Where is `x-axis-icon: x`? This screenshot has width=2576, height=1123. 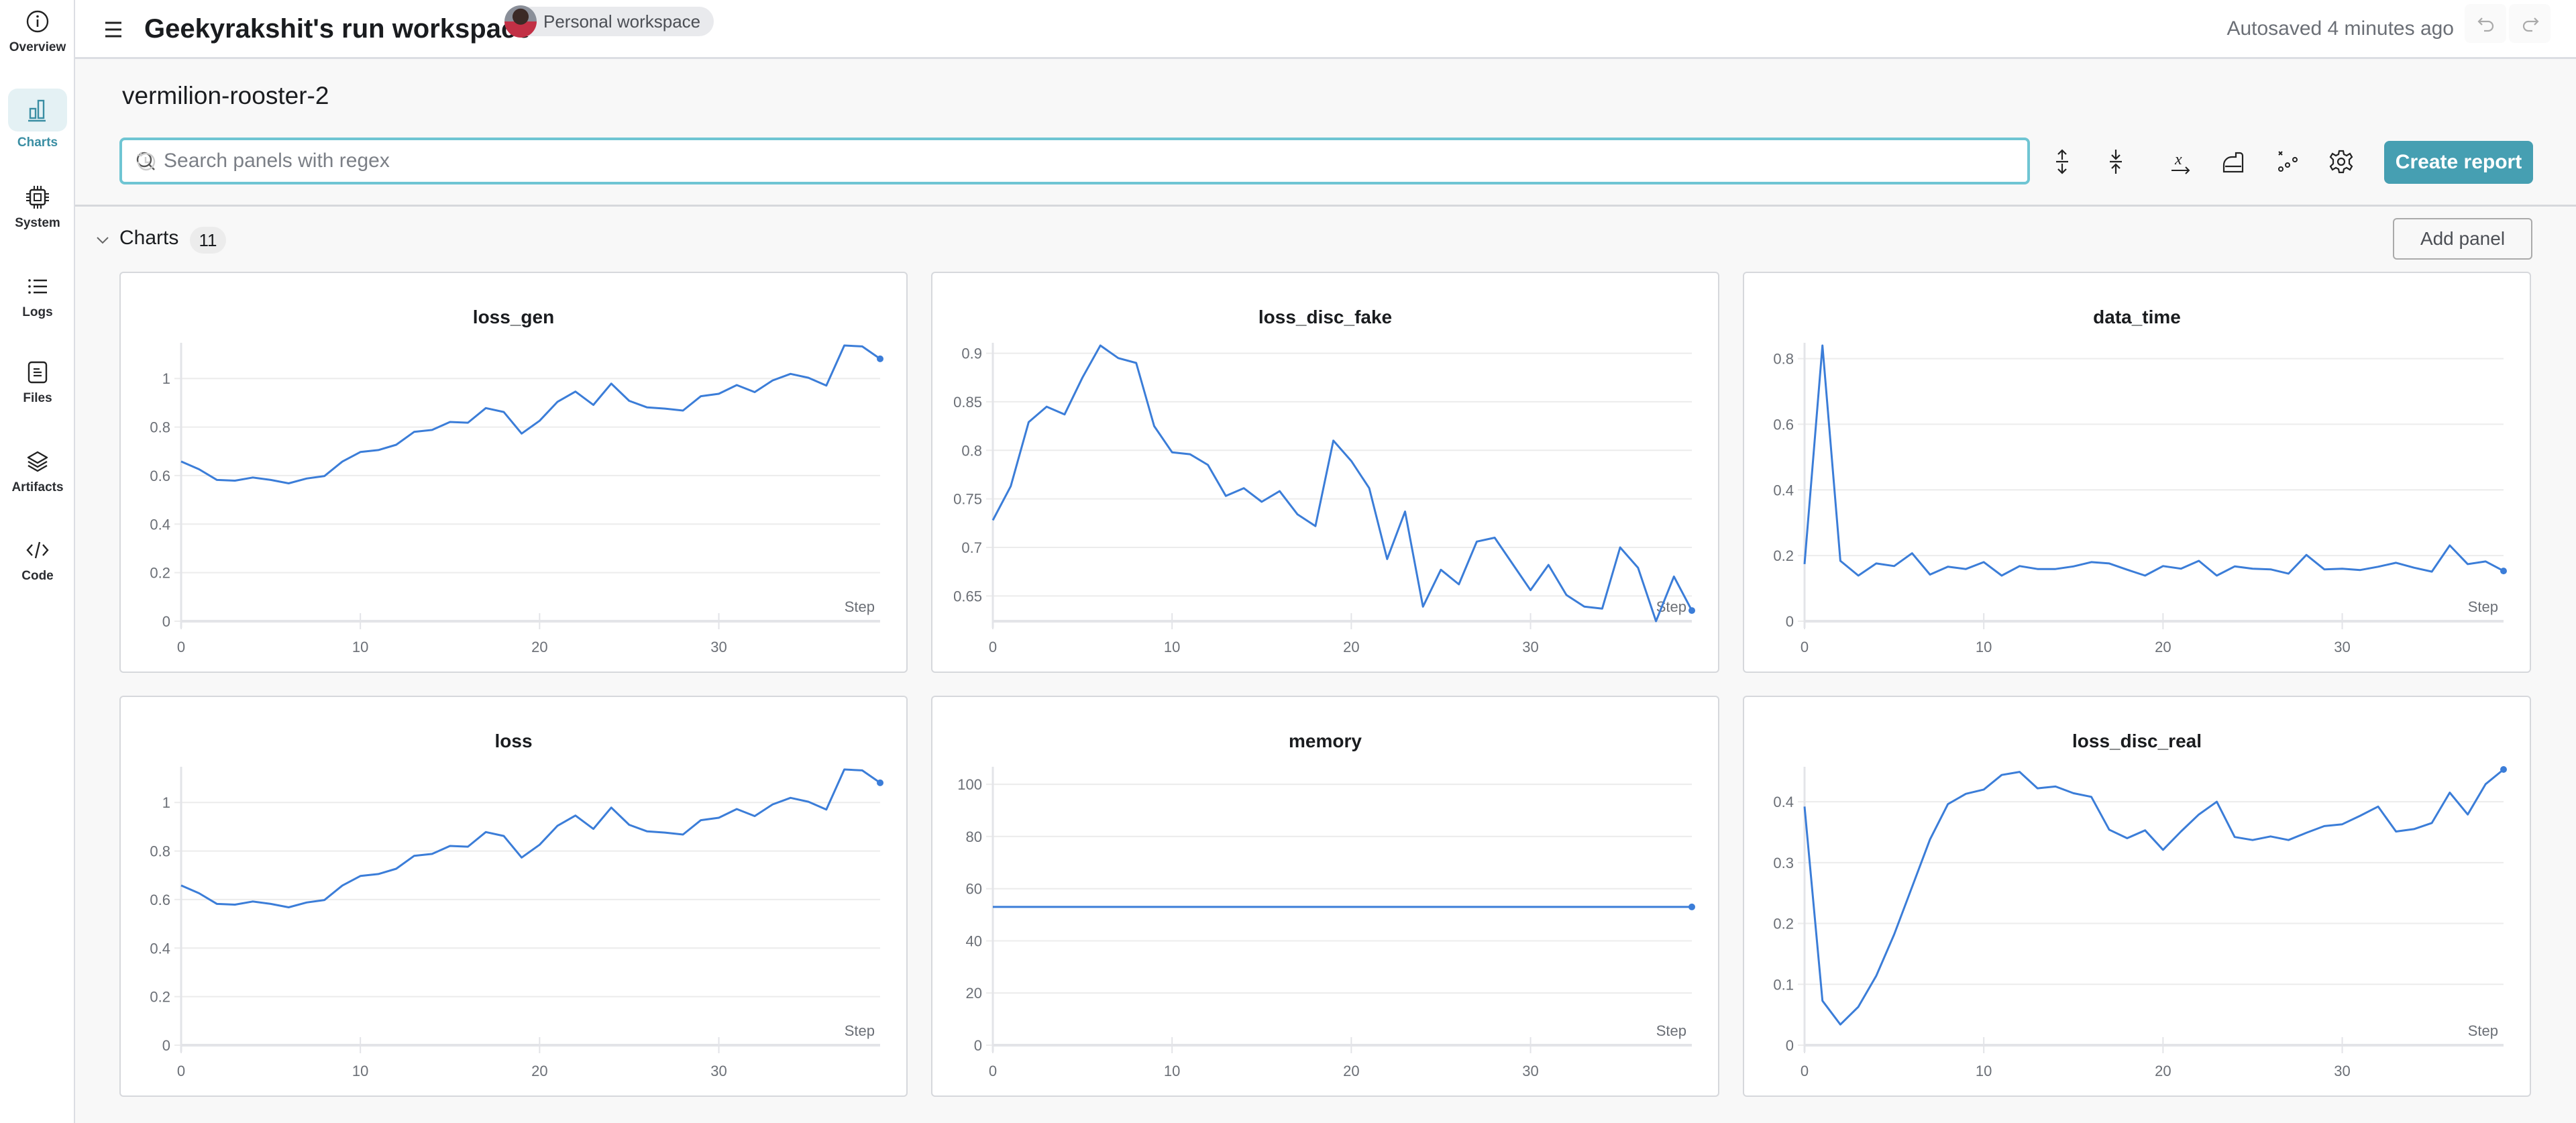 x-axis-icon: x is located at coordinates (2180, 161).